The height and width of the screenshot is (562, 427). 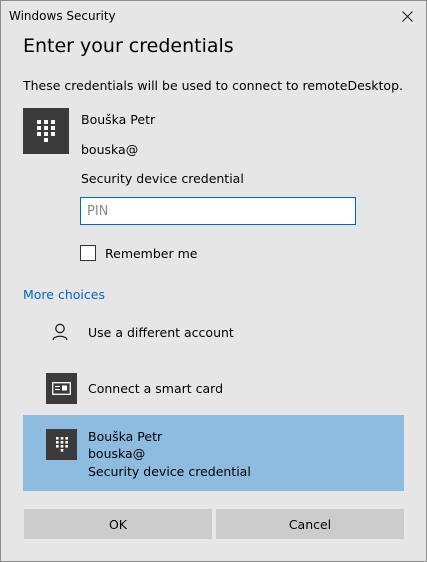 What do you see at coordinates (118, 524) in the screenshot?
I see `ok-button: OK` at bounding box center [118, 524].